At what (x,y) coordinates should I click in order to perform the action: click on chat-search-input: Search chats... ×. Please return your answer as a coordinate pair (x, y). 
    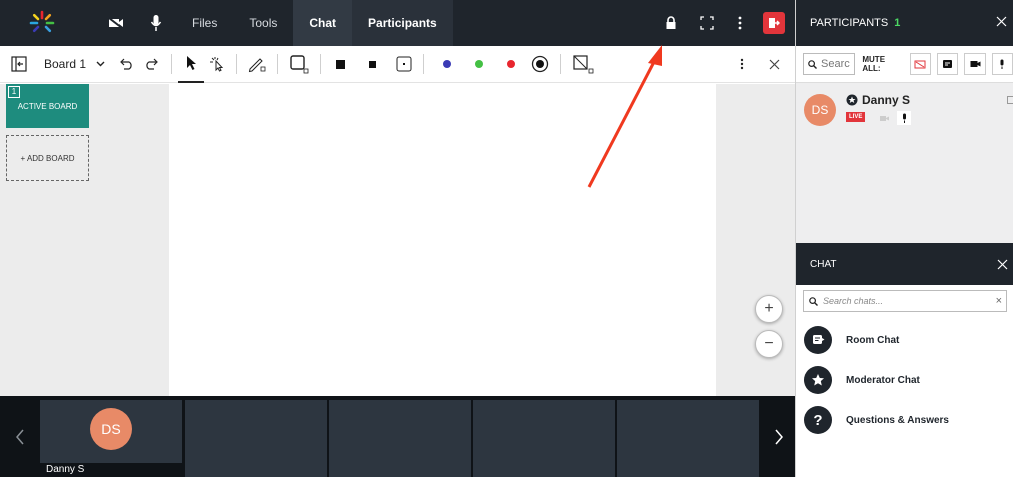
    Looking at the image, I should click on (905, 301).